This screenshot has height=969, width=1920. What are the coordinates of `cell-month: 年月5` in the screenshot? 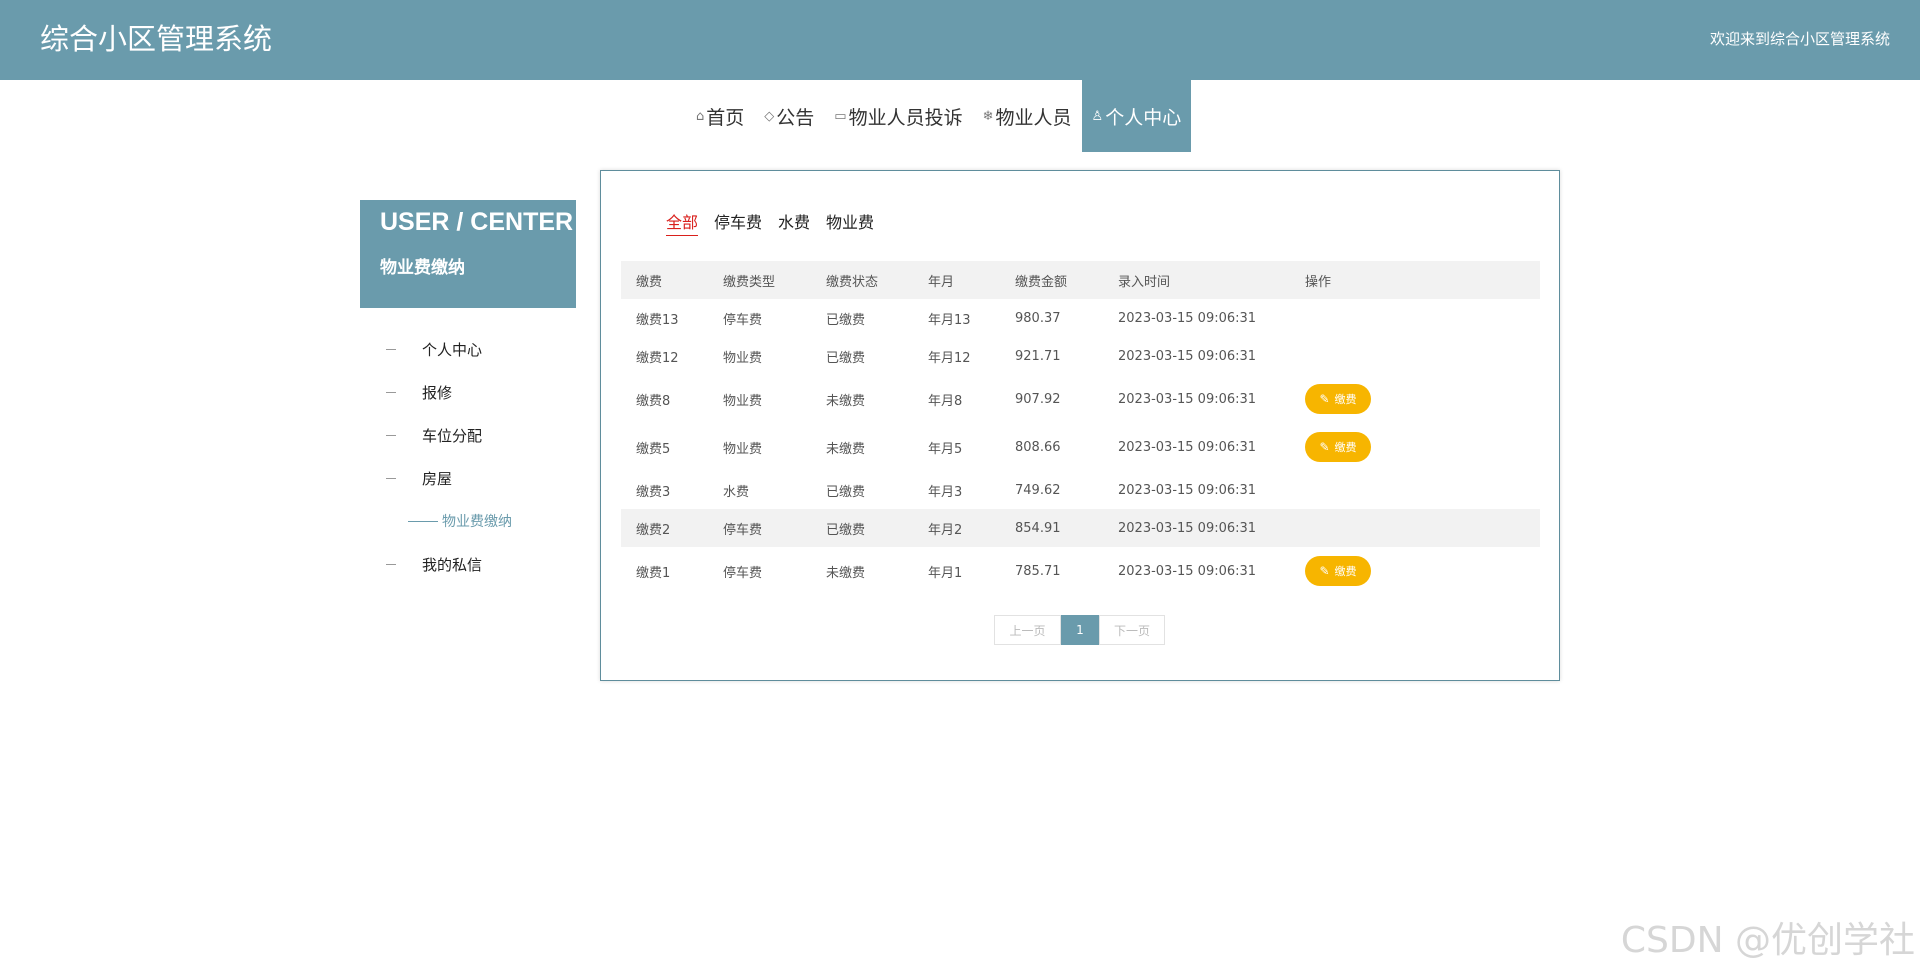 It's located at (945, 449).